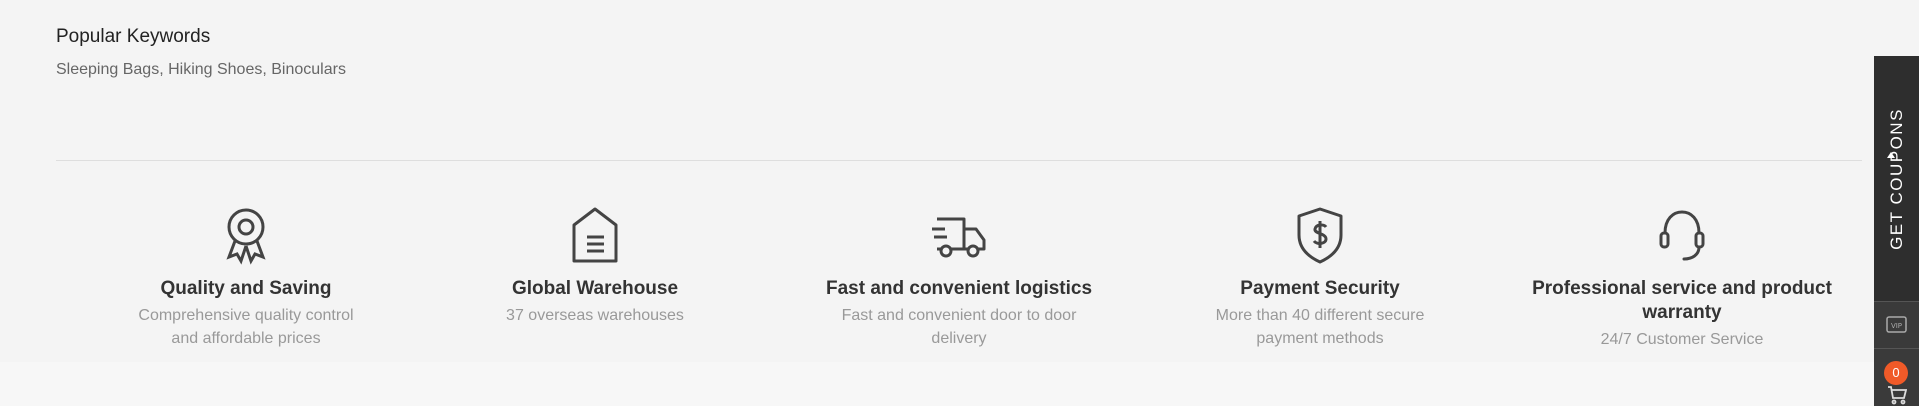 The width and height of the screenshot is (1919, 406). I want to click on feature-title: Payment Security, so click(1320, 288).